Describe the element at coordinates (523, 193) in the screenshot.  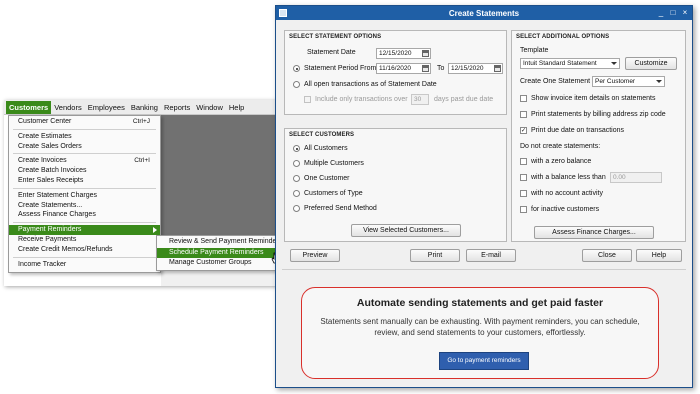
I see `no-activity-checkbox` at that location.